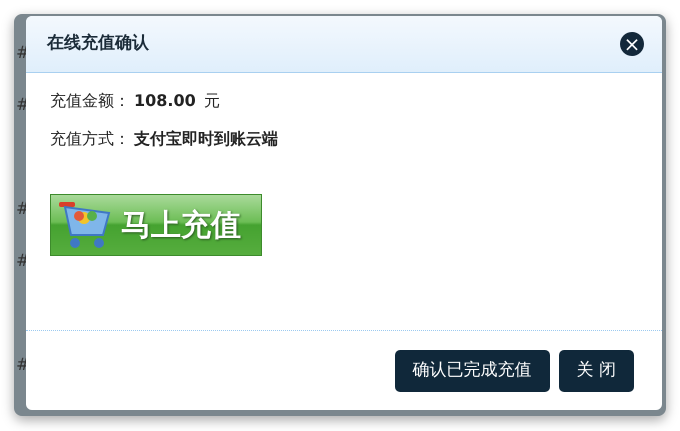 This screenshot has height=431, width=680. Describe the element at coordinates (212, 101) in the screenshot. I see `unit-label: 元` at that location.